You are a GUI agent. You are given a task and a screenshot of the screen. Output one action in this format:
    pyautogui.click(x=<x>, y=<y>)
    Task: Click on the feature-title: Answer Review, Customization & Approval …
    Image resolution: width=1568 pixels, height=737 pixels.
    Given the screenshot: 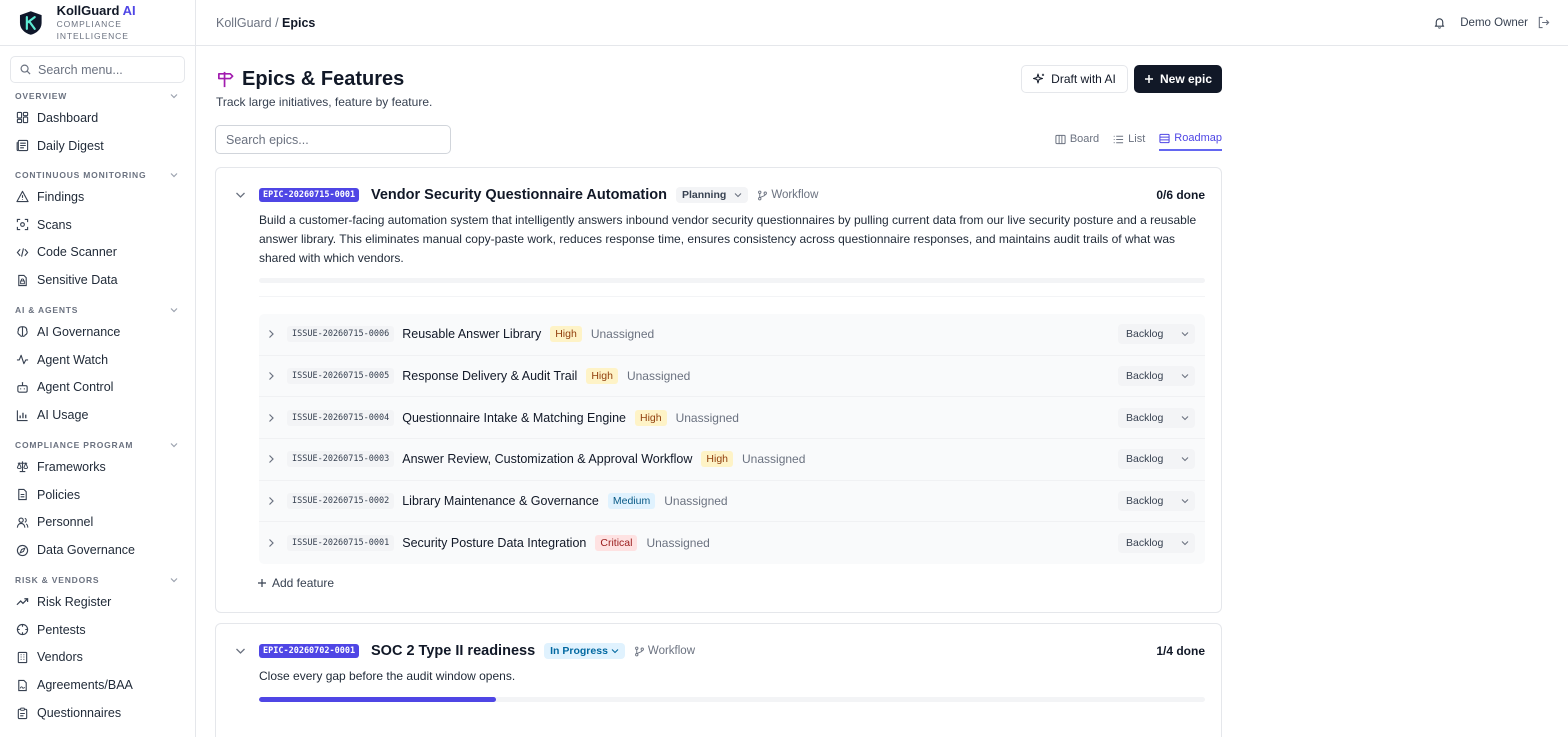 What is the action you would take?
    pyautogui.click(x=547, y=459)
    